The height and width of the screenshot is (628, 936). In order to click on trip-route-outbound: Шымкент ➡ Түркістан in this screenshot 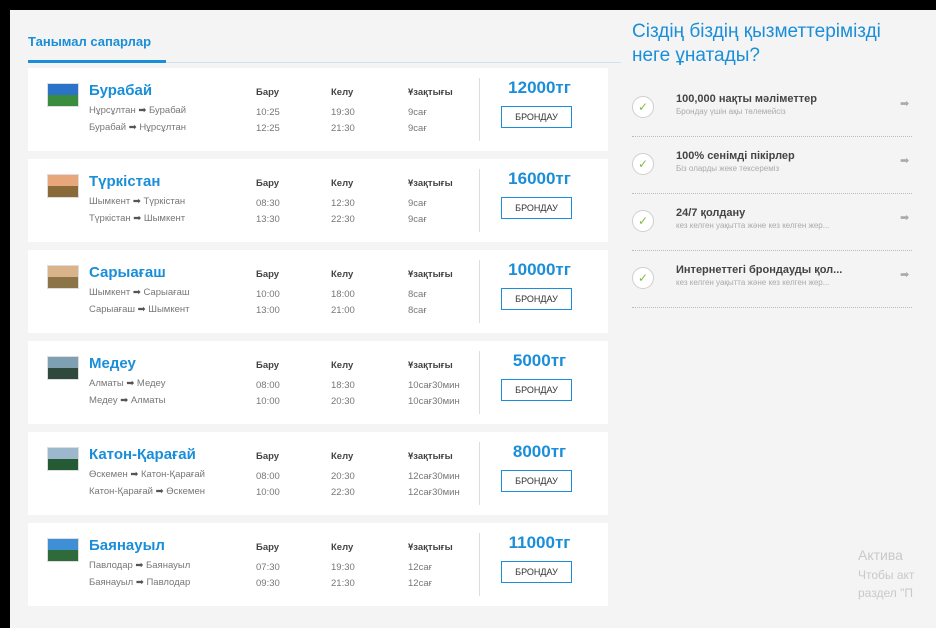, I will do `click(137, 201)`.